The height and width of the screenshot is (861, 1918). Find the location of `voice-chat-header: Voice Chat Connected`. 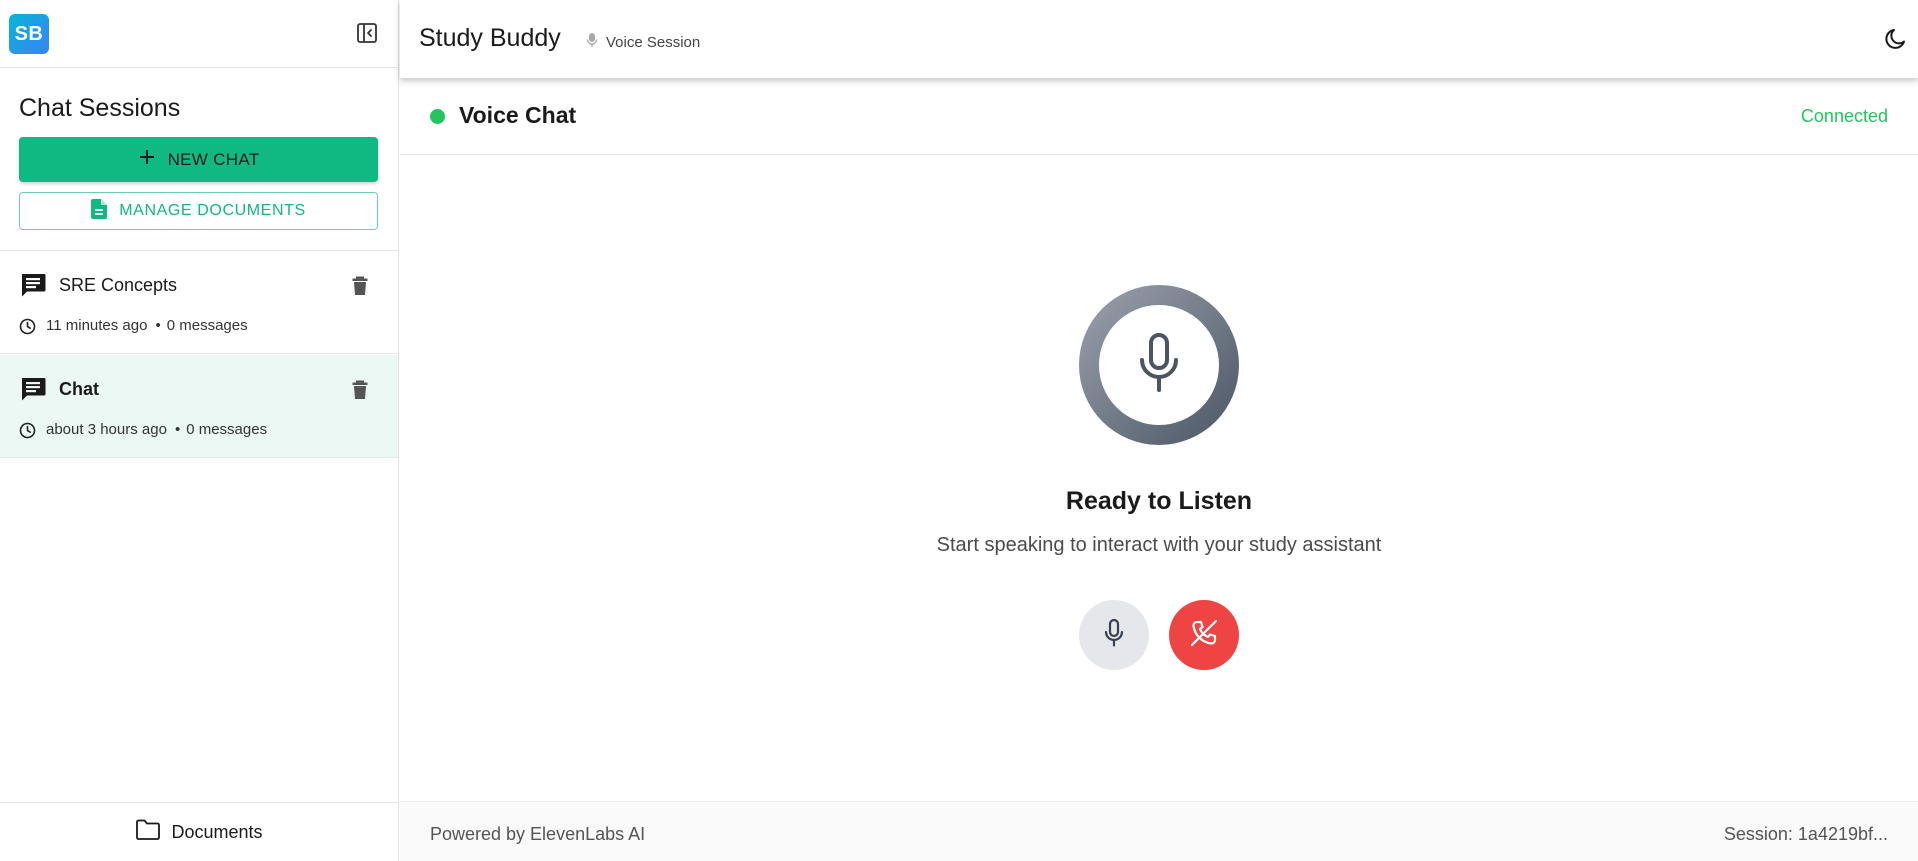

voice-chat-header: Voice Chat Connected is located at coordinates (1159, 116).